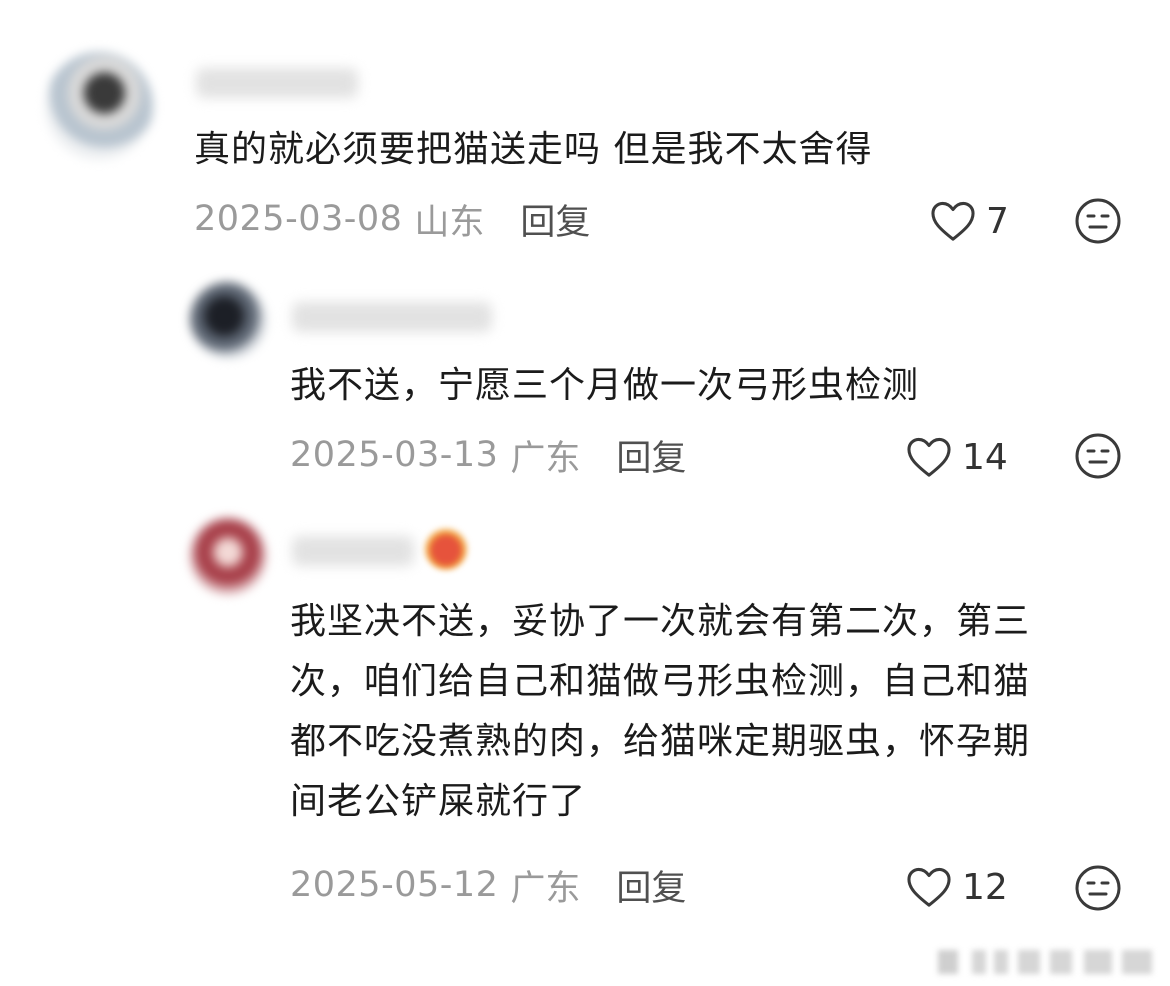 The height and width of the screenshot is (986, 1170). I want to click on like-count: 14, so click(985, 457).